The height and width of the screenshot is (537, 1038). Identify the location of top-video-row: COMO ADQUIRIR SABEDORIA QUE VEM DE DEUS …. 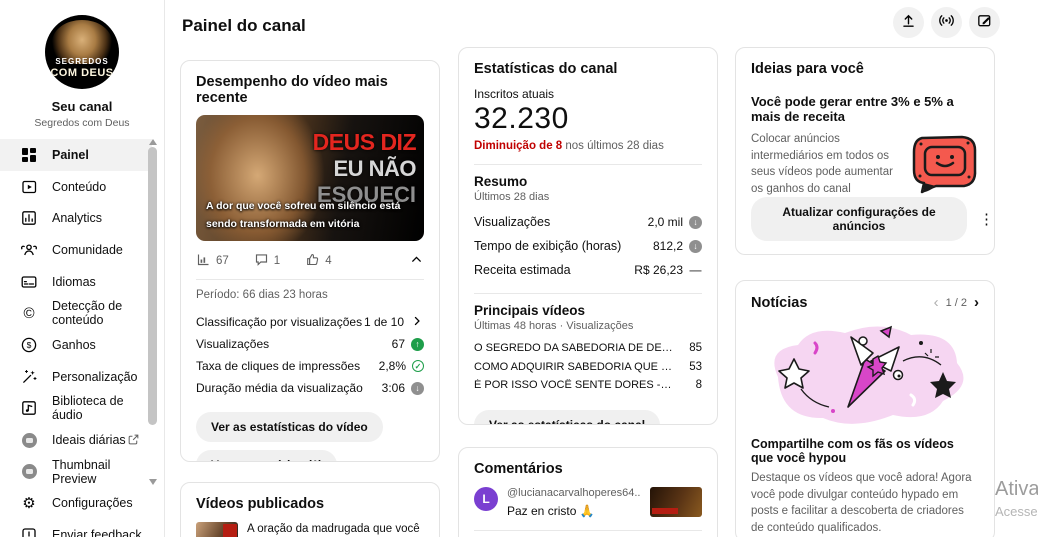
(588, 367).